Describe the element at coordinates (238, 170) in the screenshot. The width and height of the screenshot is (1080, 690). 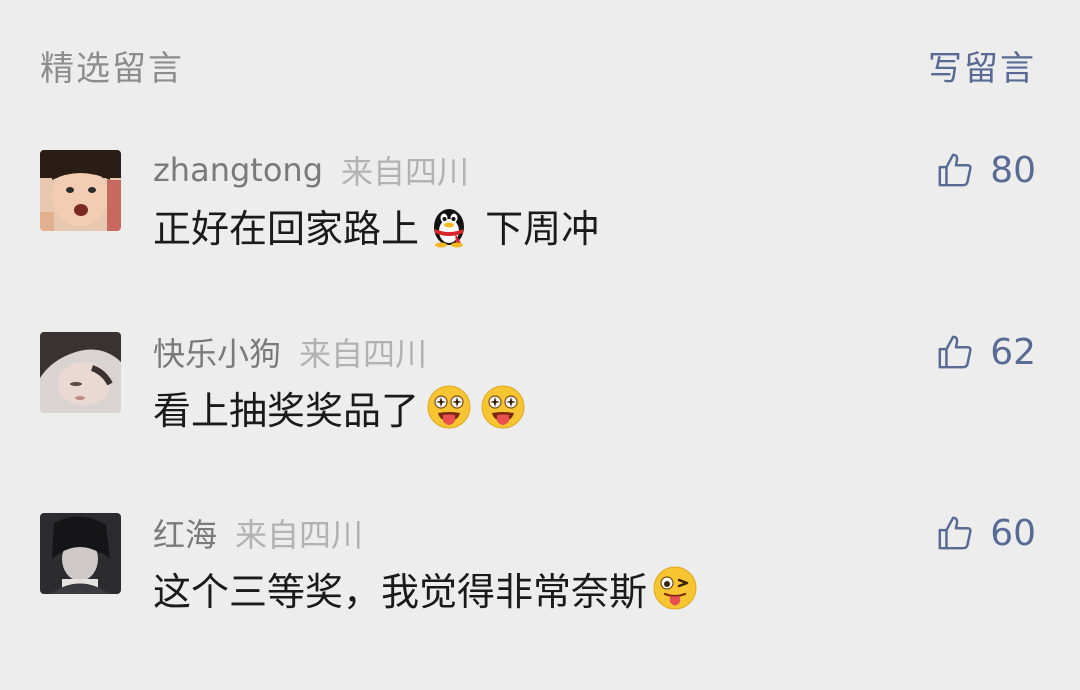
I see `username: zhangtong` at that location.